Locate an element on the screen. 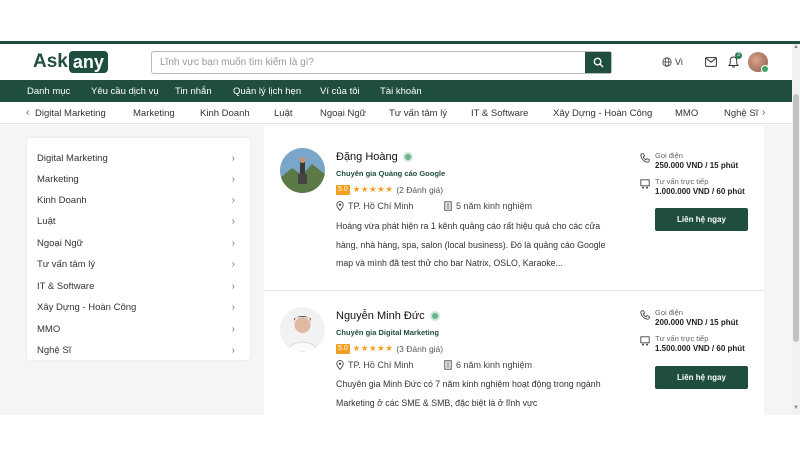 This screenshot has height=450, width=800. header: Ask any Vi 3 is located at coordinates (396, 62).